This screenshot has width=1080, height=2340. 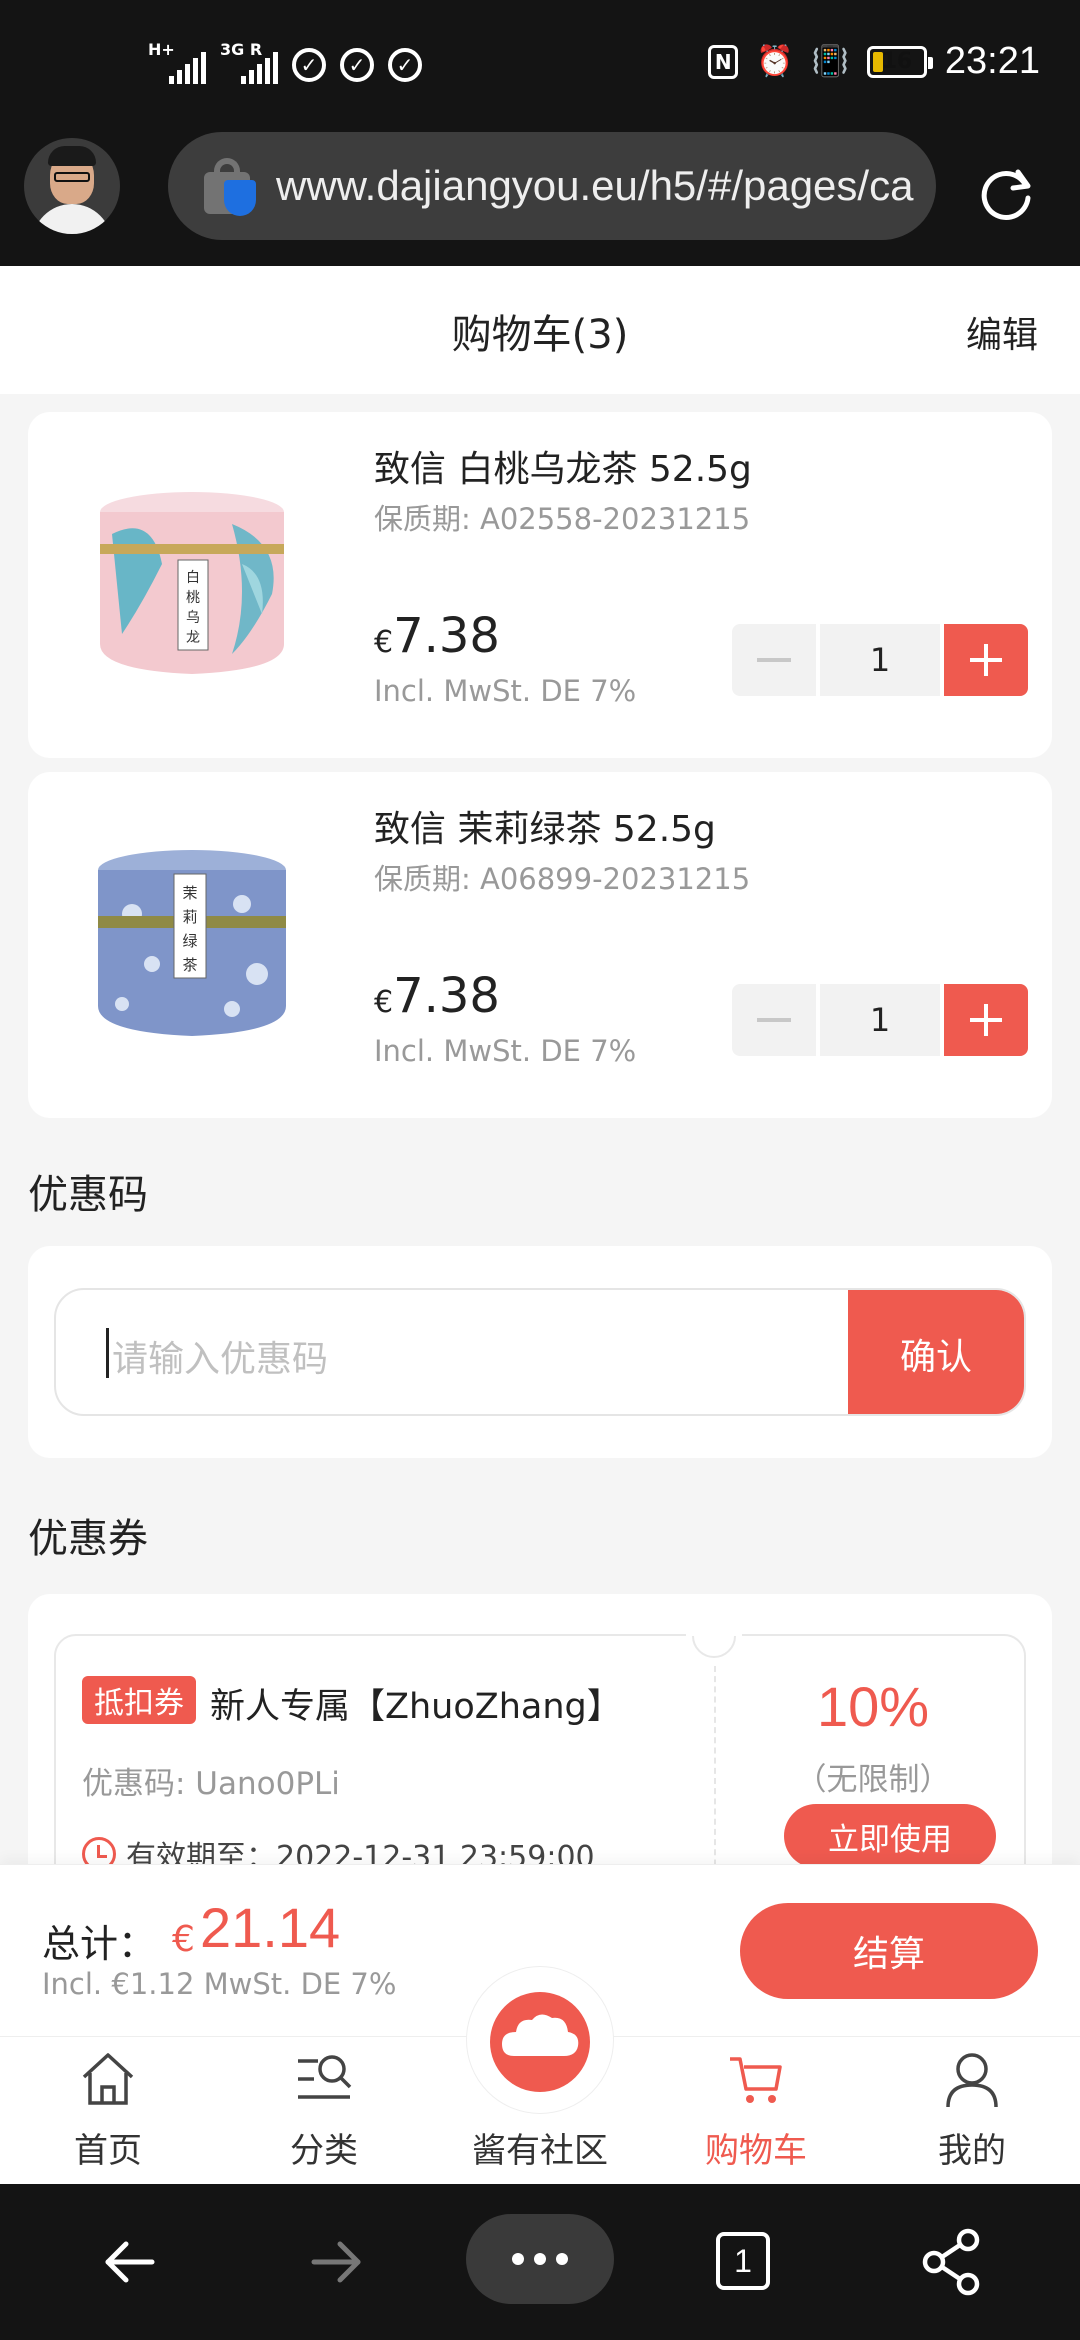 I want to click on cart-icon, so click(x=756, y=2080).